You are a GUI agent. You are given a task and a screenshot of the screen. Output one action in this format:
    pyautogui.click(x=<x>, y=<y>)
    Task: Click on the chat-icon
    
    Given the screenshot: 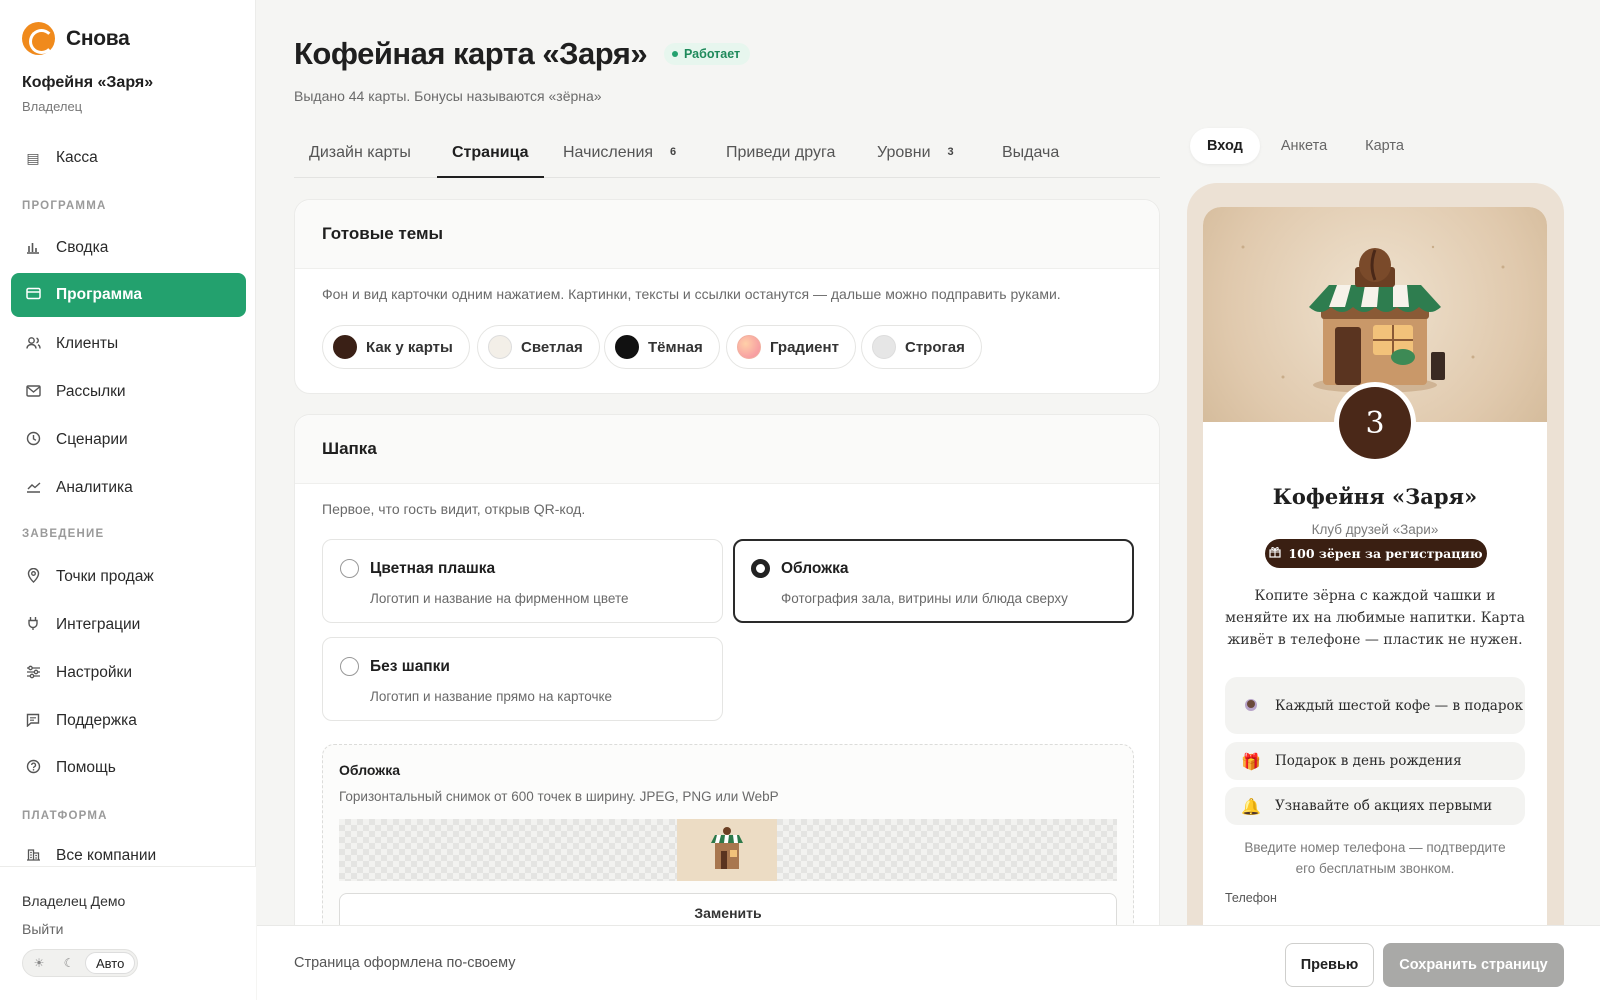 What is the action you would take?
    pyautogui.click(x=33, y=721)
    